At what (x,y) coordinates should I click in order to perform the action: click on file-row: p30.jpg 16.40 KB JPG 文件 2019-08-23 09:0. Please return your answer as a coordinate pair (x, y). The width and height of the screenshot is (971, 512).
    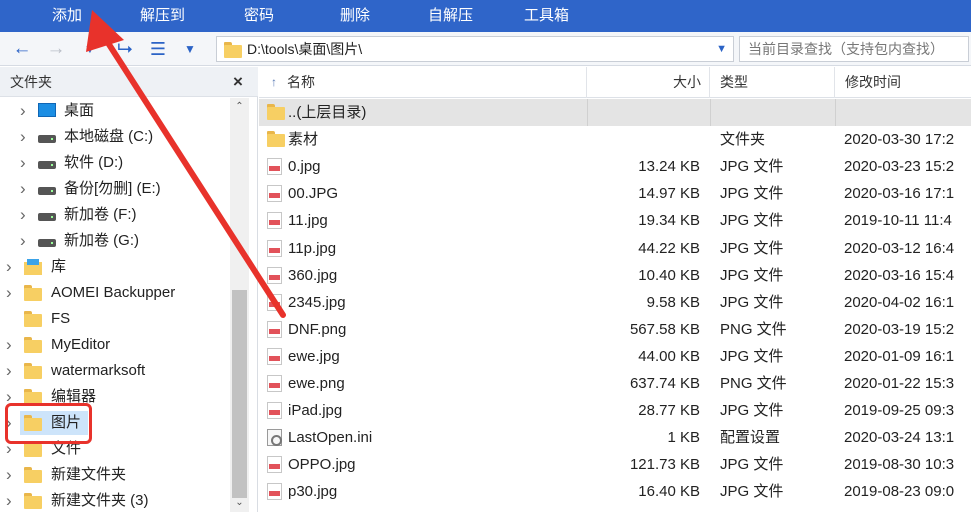
    Looking at the image, I should click on (615, 491).